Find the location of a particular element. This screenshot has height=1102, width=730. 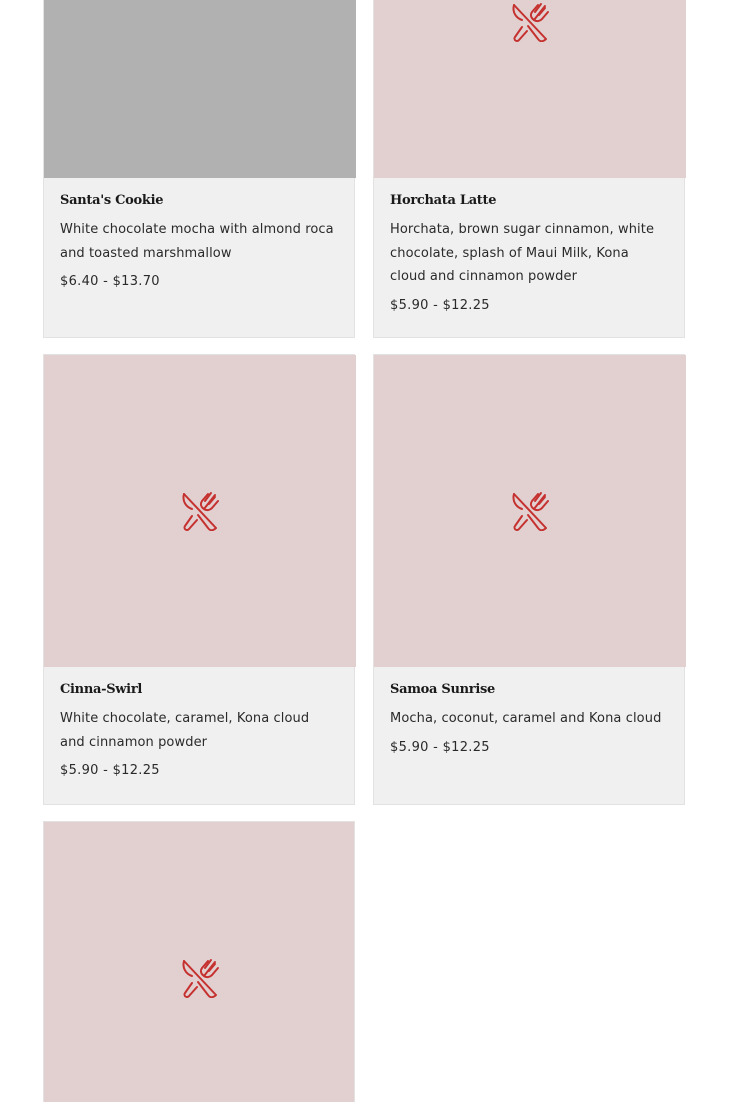

menu-item-name: Horchata Latte is located at coordinates (443, 200).